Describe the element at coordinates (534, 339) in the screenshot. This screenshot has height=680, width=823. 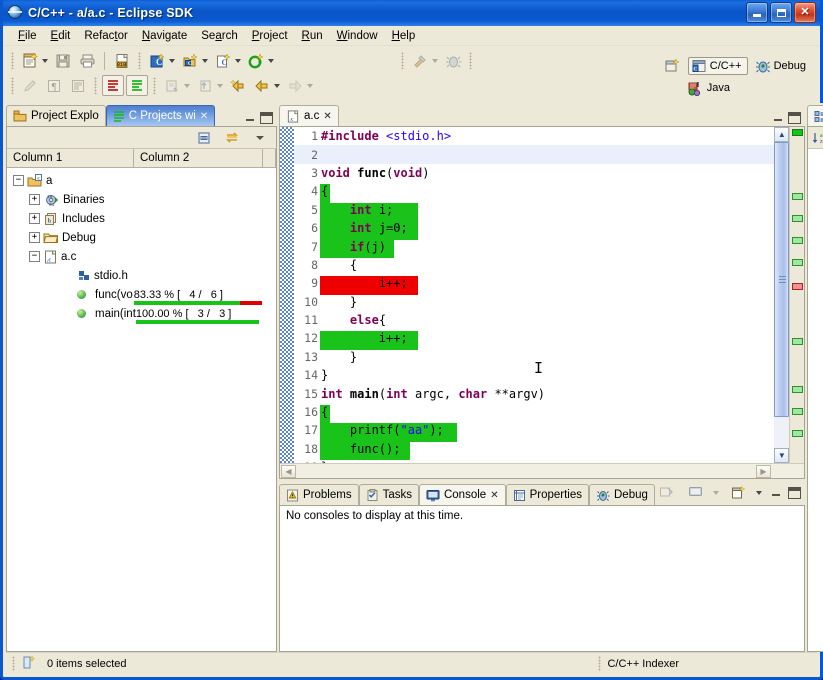
I see `code-line: 12 i++;` at that location.